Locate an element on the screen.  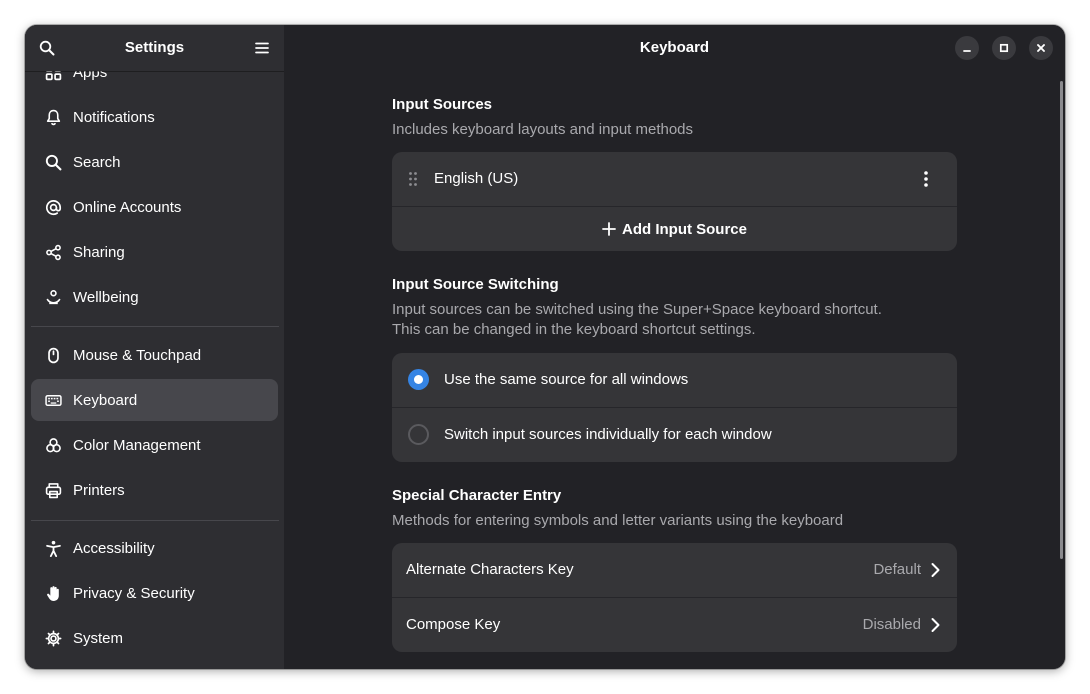
sidebar-item-label: Color Management is located at coordinates (137, 445).